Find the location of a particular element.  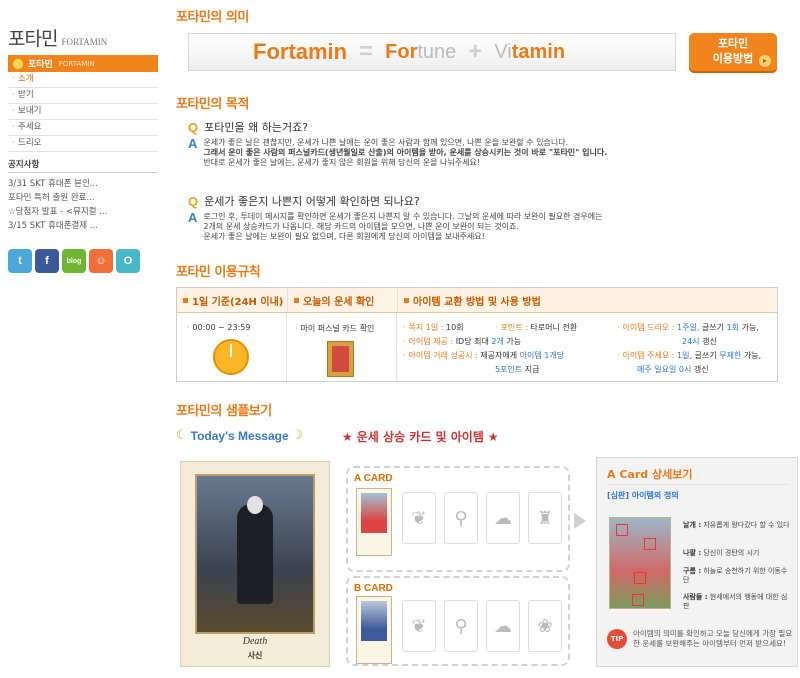

b-card-label: B CARD is located at coordinates (373, 588).